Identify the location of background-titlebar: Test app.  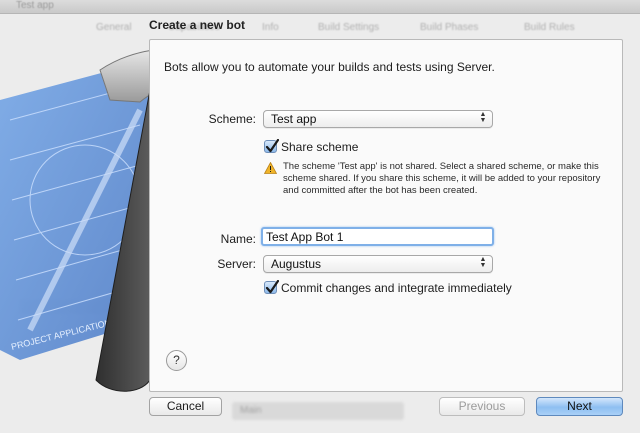
(320, 7).